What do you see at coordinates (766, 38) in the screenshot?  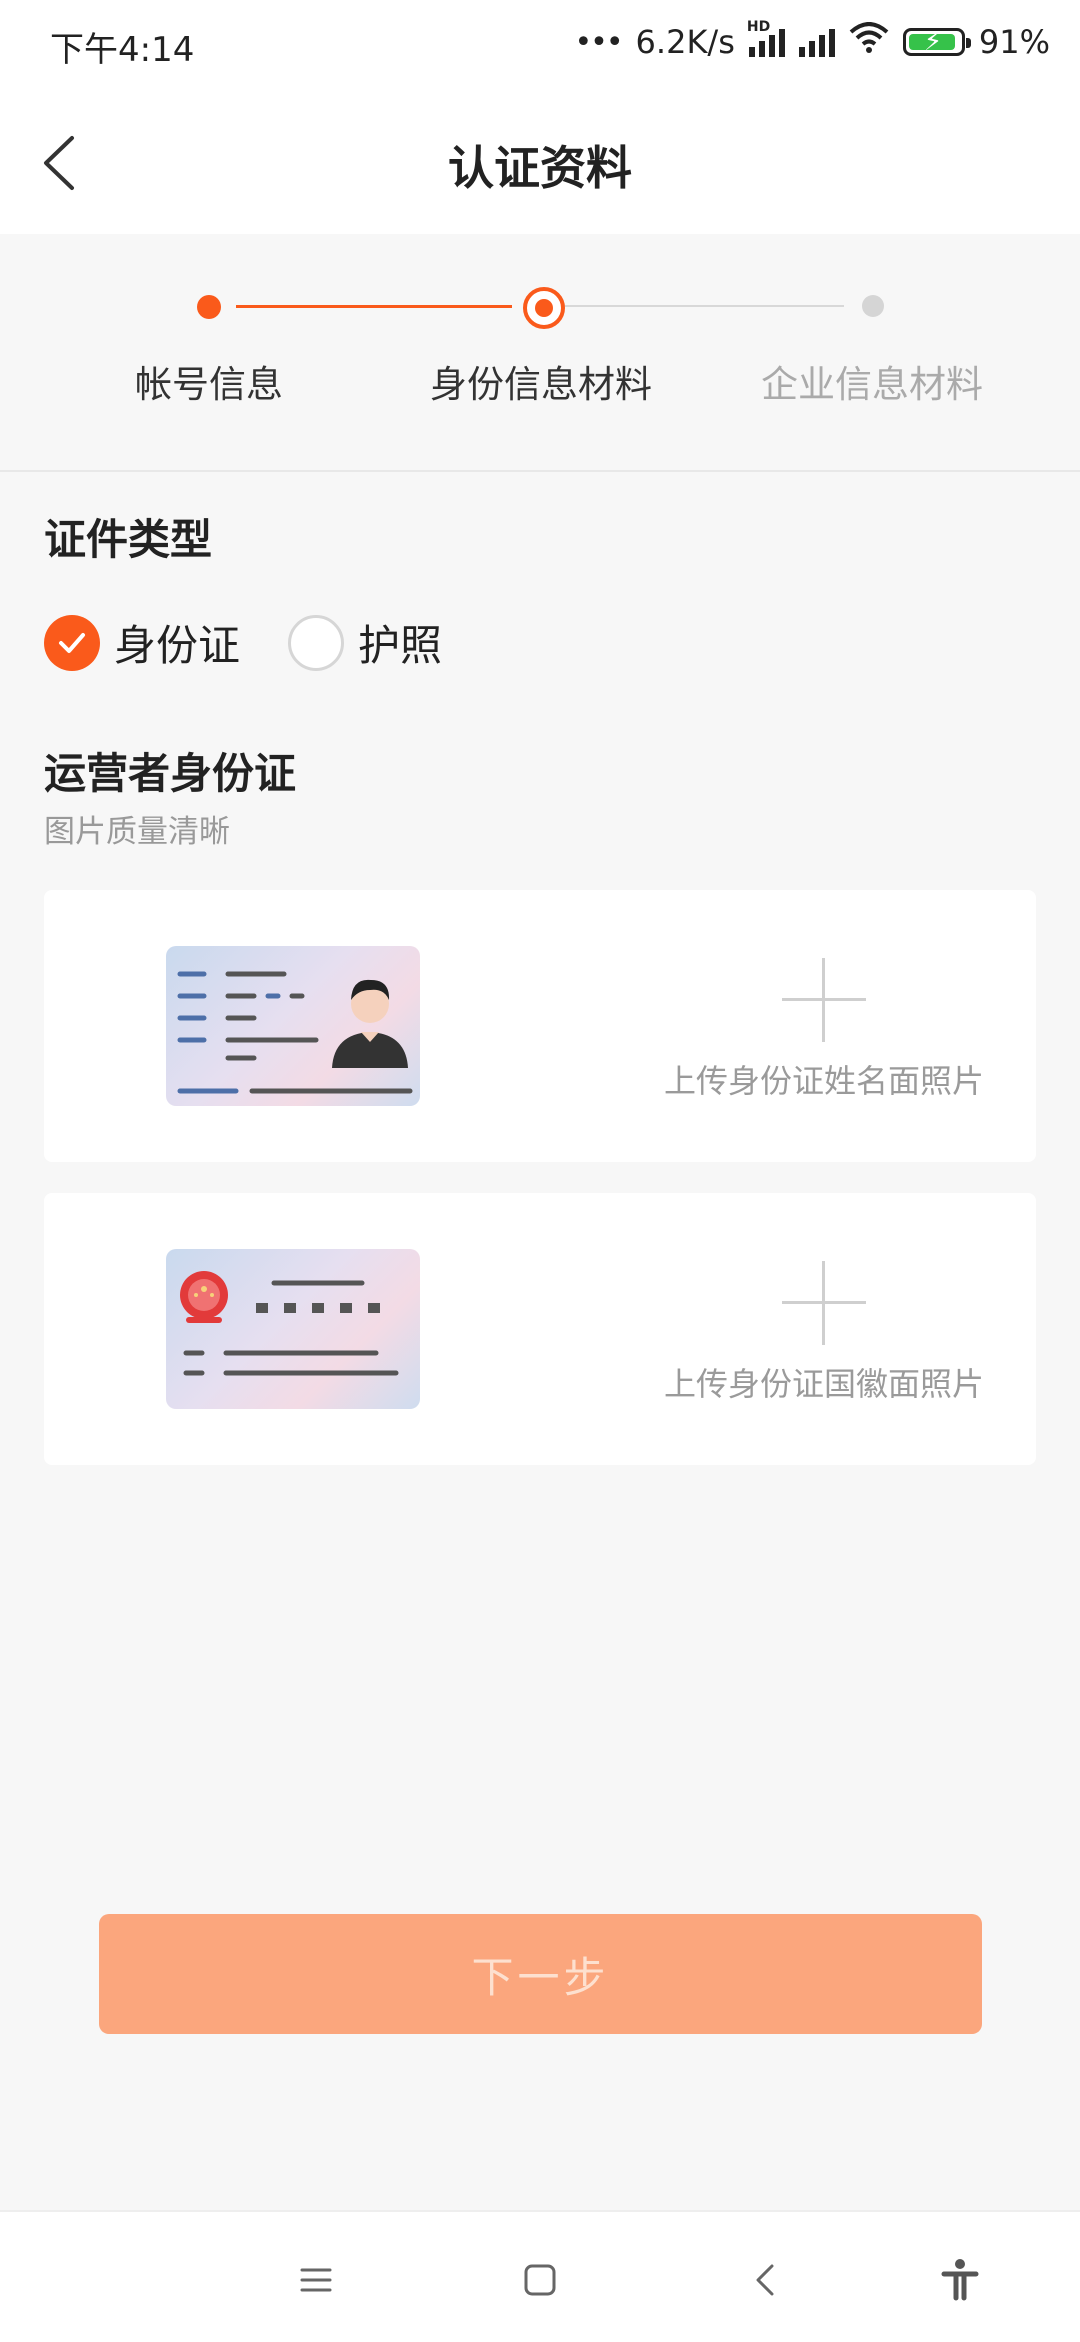 I see `hd-signal-icon: HD` at bounding box center [766, 38].